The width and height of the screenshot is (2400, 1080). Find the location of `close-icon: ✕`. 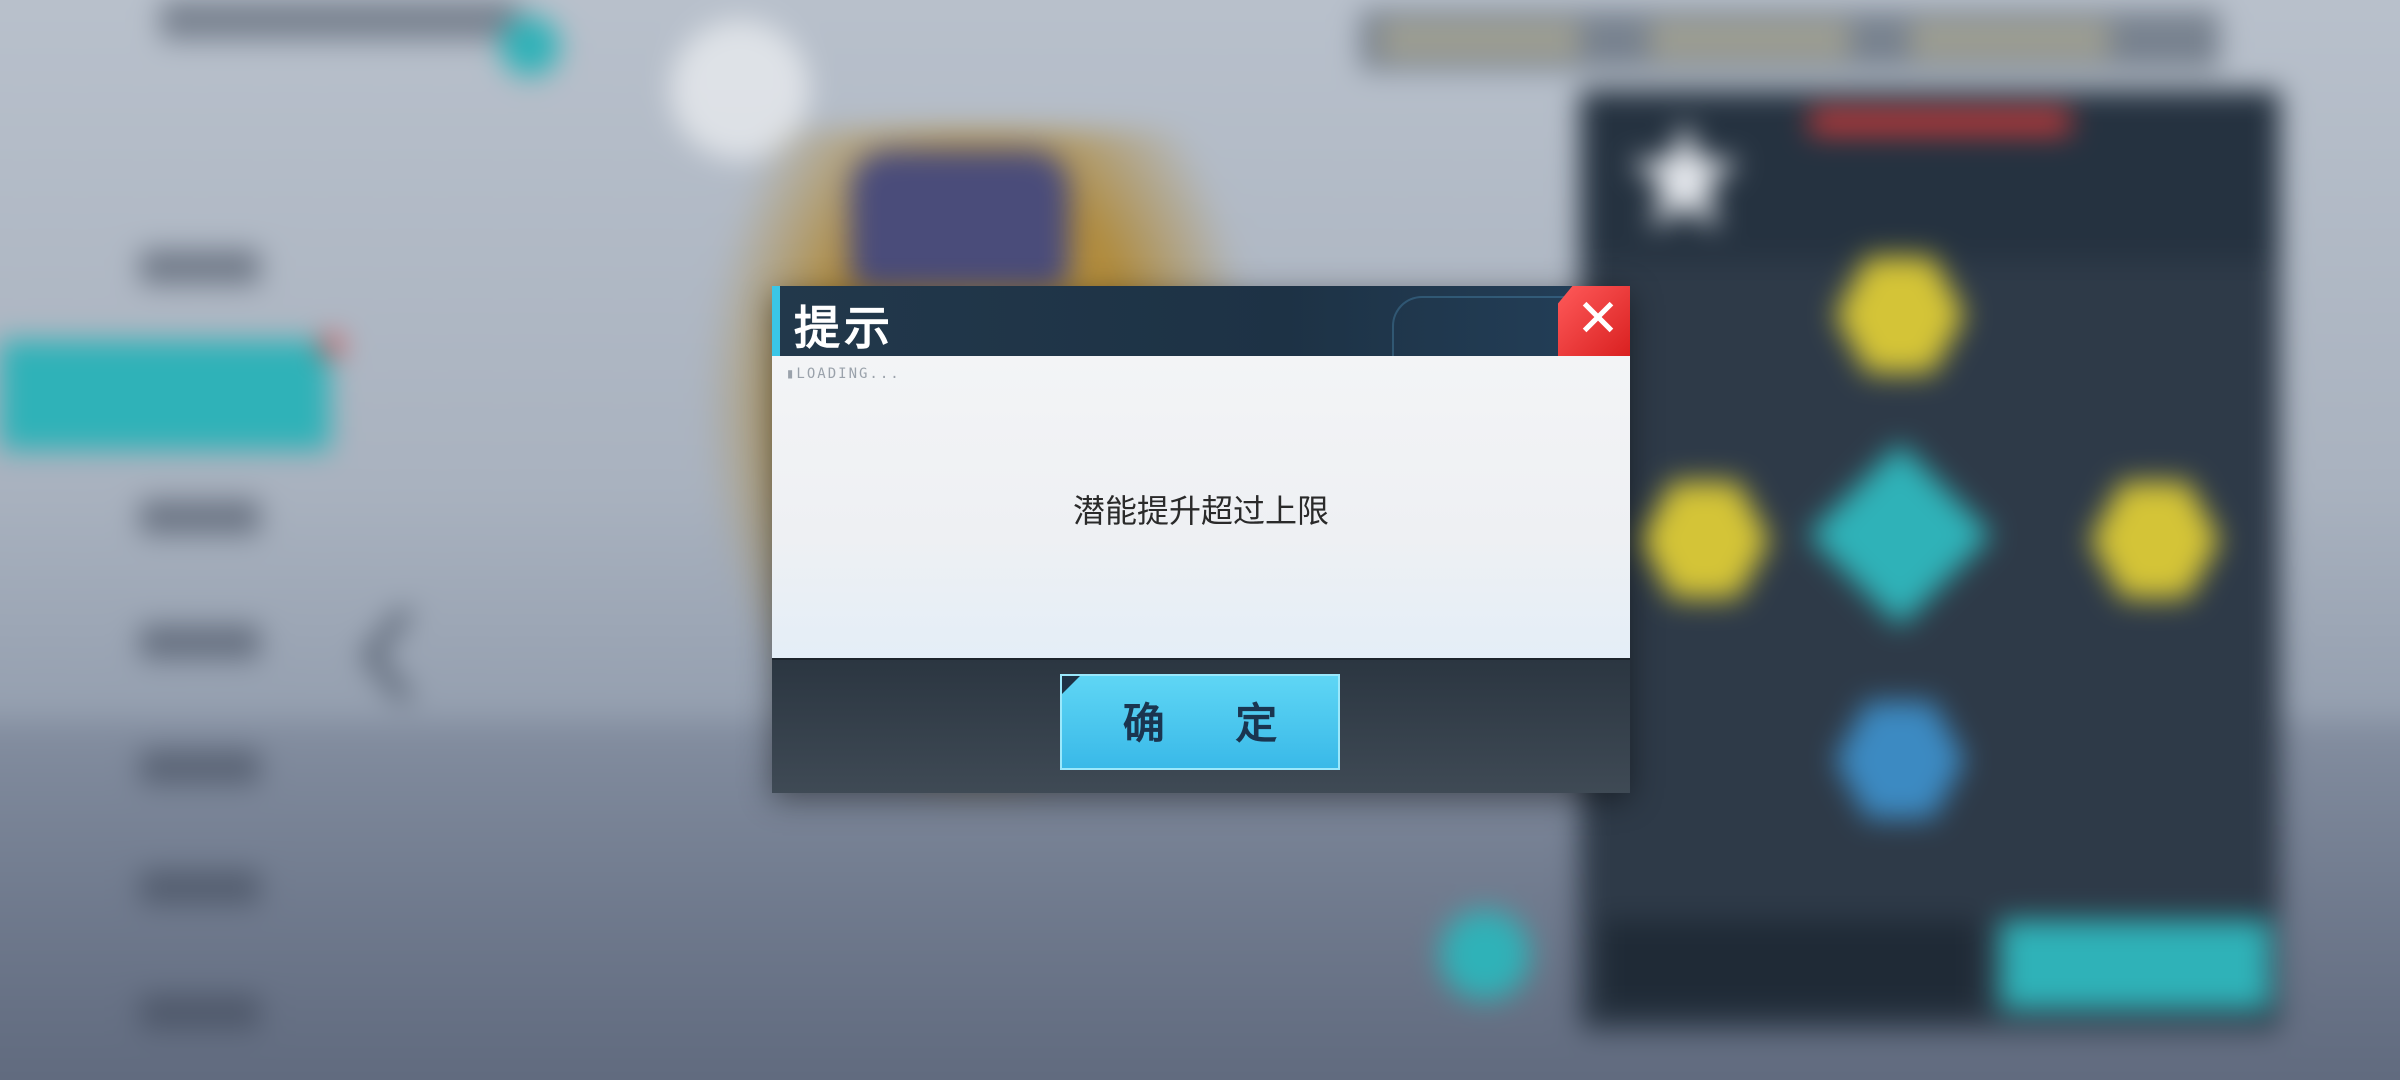

close-icon: ✕ is located at coordinates (1598, 319).